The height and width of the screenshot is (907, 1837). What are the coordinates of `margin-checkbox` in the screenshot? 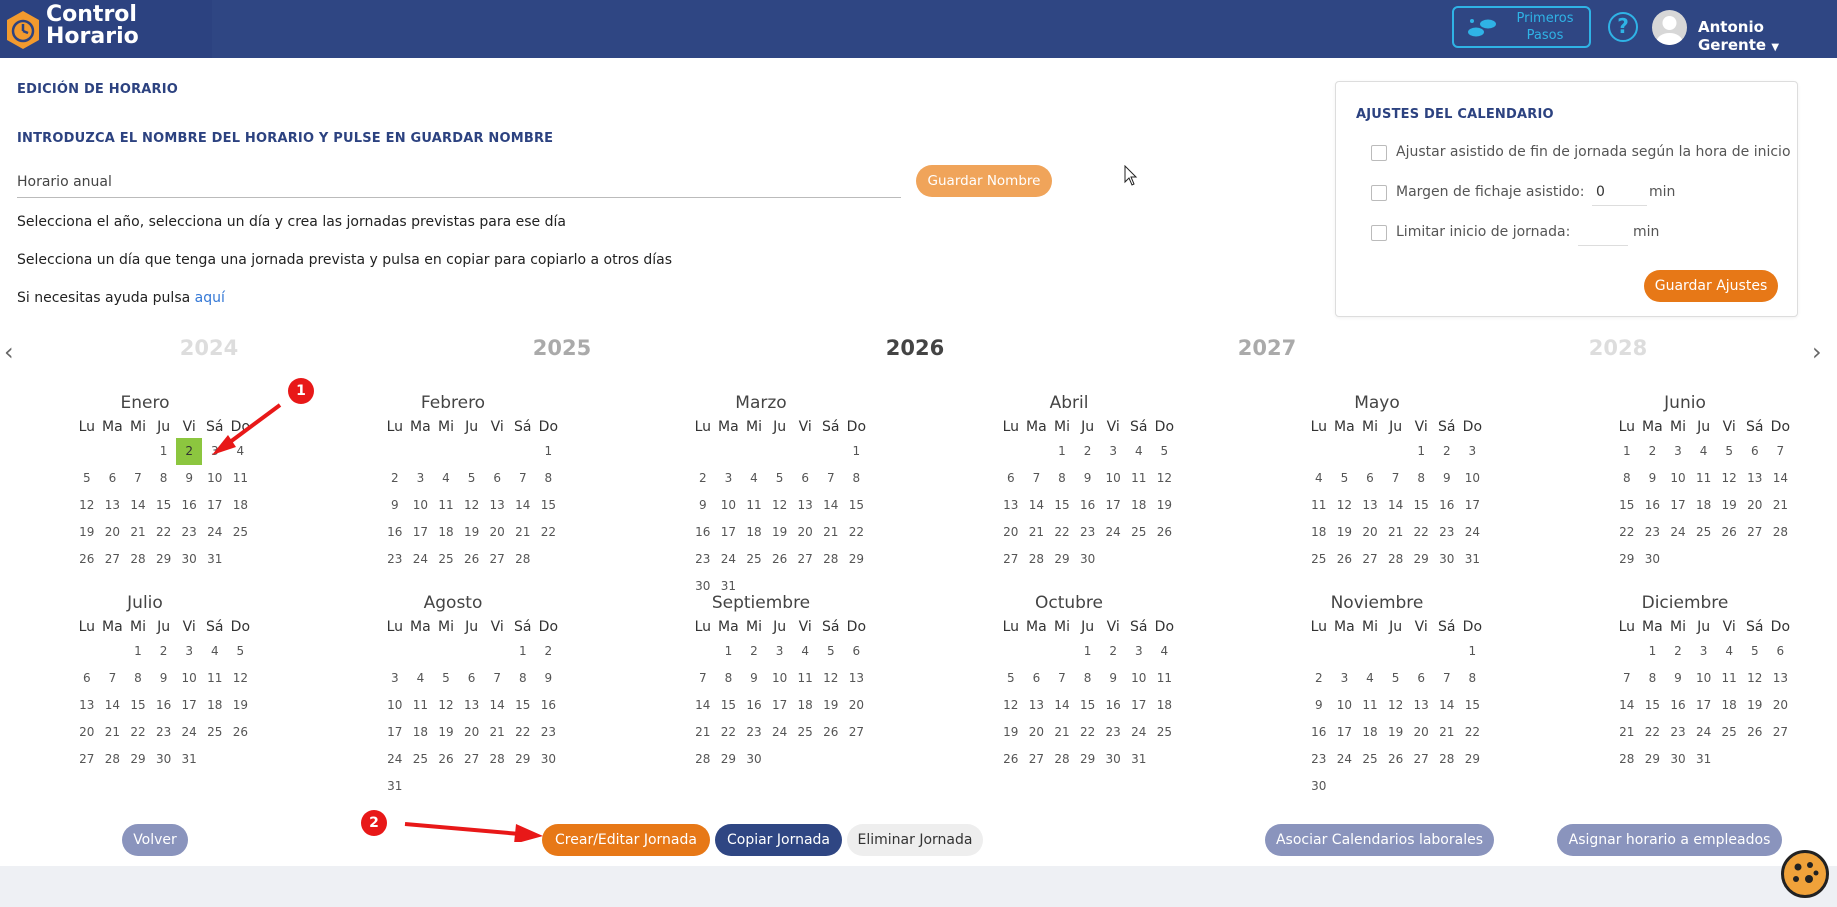 It's located at (1379, 193).